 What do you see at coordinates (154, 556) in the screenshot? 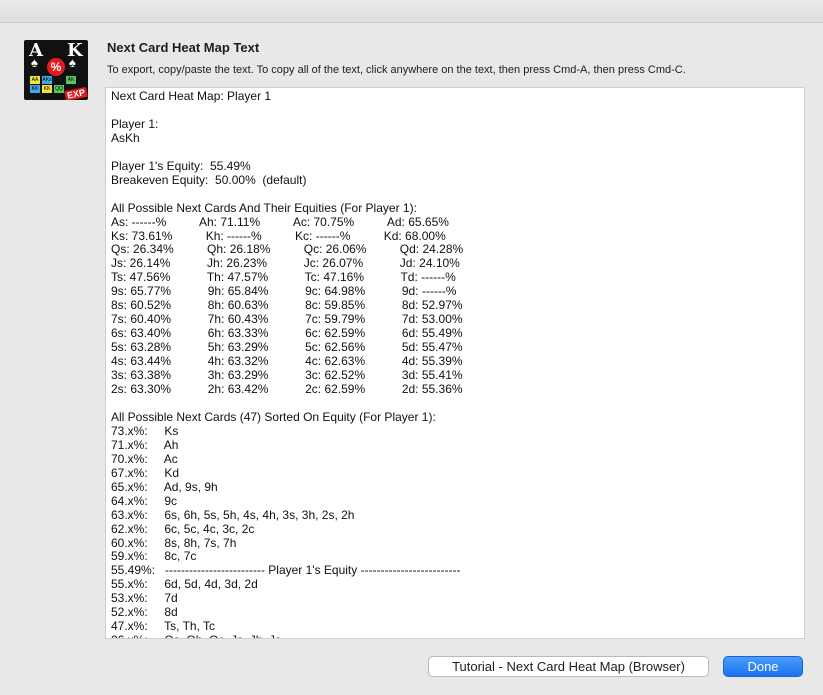
I see `text-line: 59.x%: 8c, 7c` at bounding box center [154, 556].